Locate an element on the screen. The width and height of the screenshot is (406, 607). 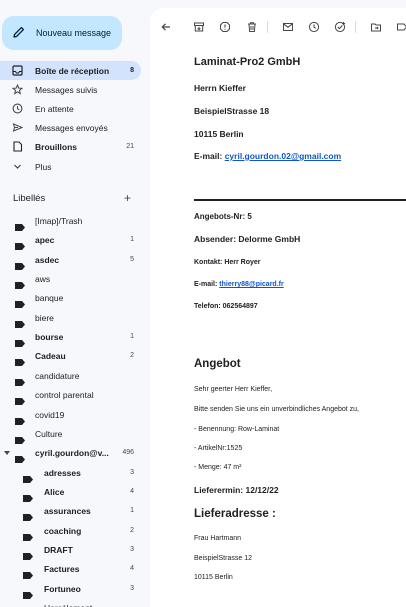
star-icon is located at coordinates (17, 89).